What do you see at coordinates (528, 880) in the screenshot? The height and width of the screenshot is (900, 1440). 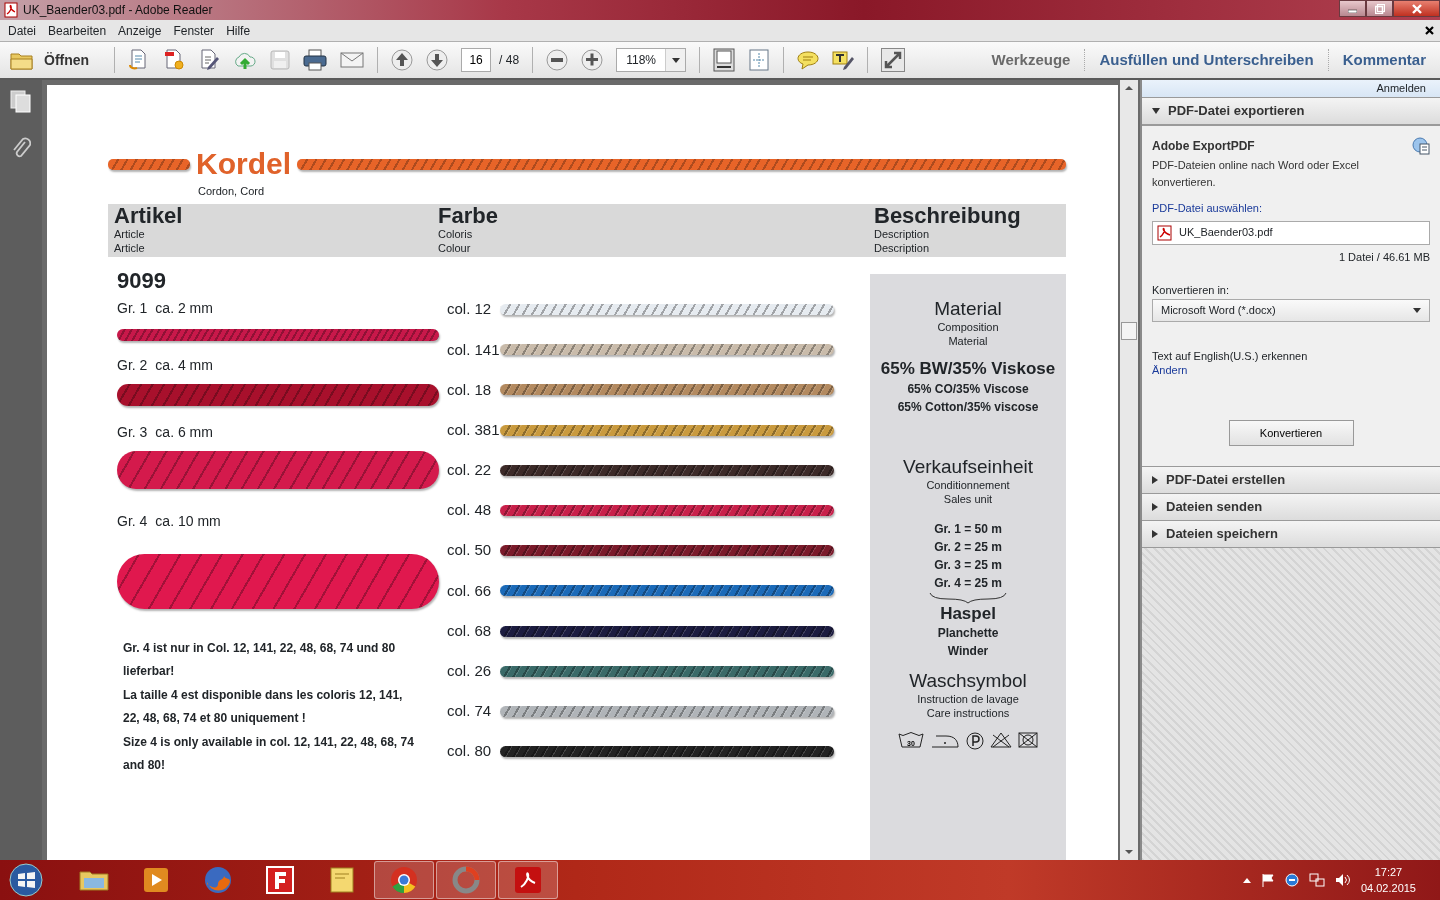 I see `pdf-reader-icon` at bounding box center [528, 880].